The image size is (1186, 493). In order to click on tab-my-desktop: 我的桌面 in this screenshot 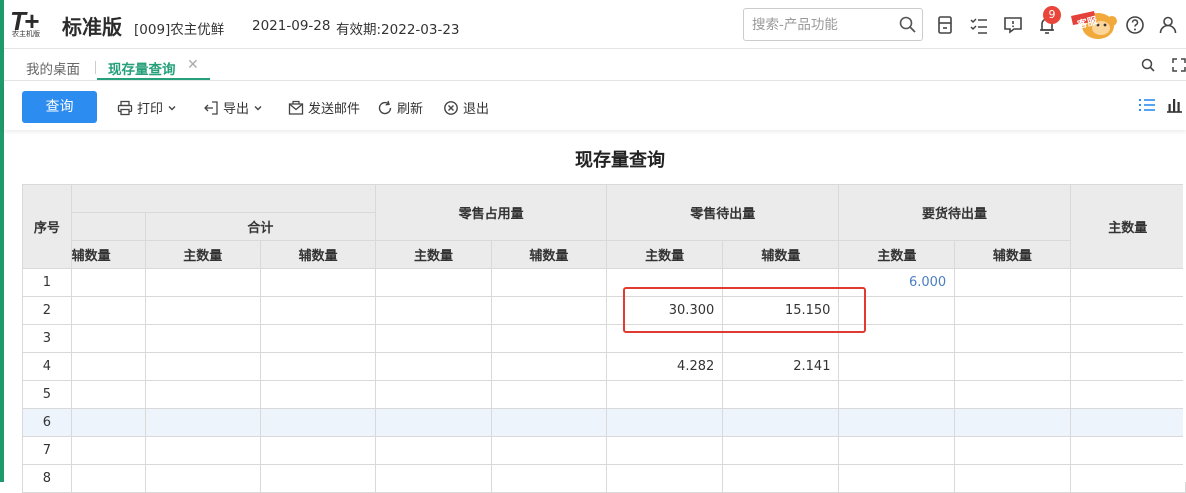, I will do `click(53, 68)`.